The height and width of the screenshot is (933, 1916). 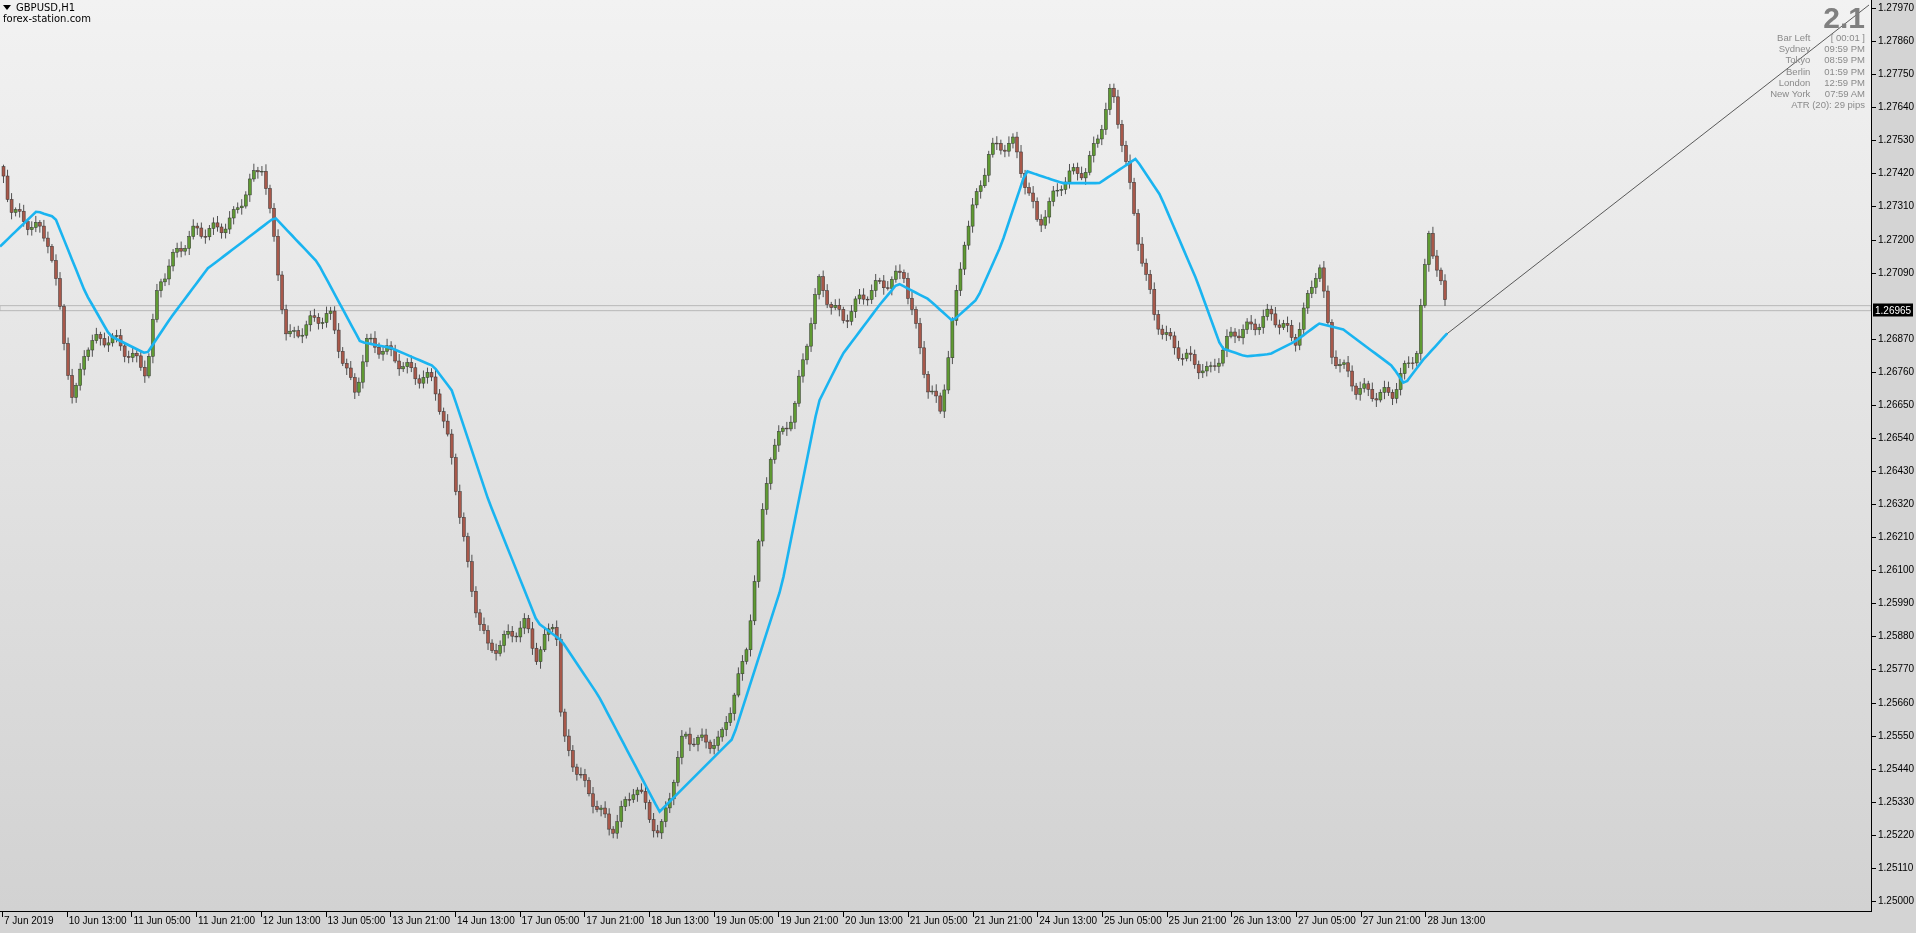 What do you see at coordinates (1893, 735) in the screenshot?
I see `price-label: 1.25550` at bounding box center [1893, 735].